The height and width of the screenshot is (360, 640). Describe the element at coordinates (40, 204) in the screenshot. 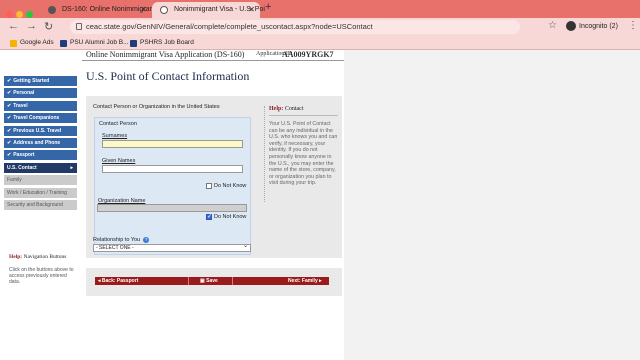

I see `sidebar-item-security: Security and Background` at that location.